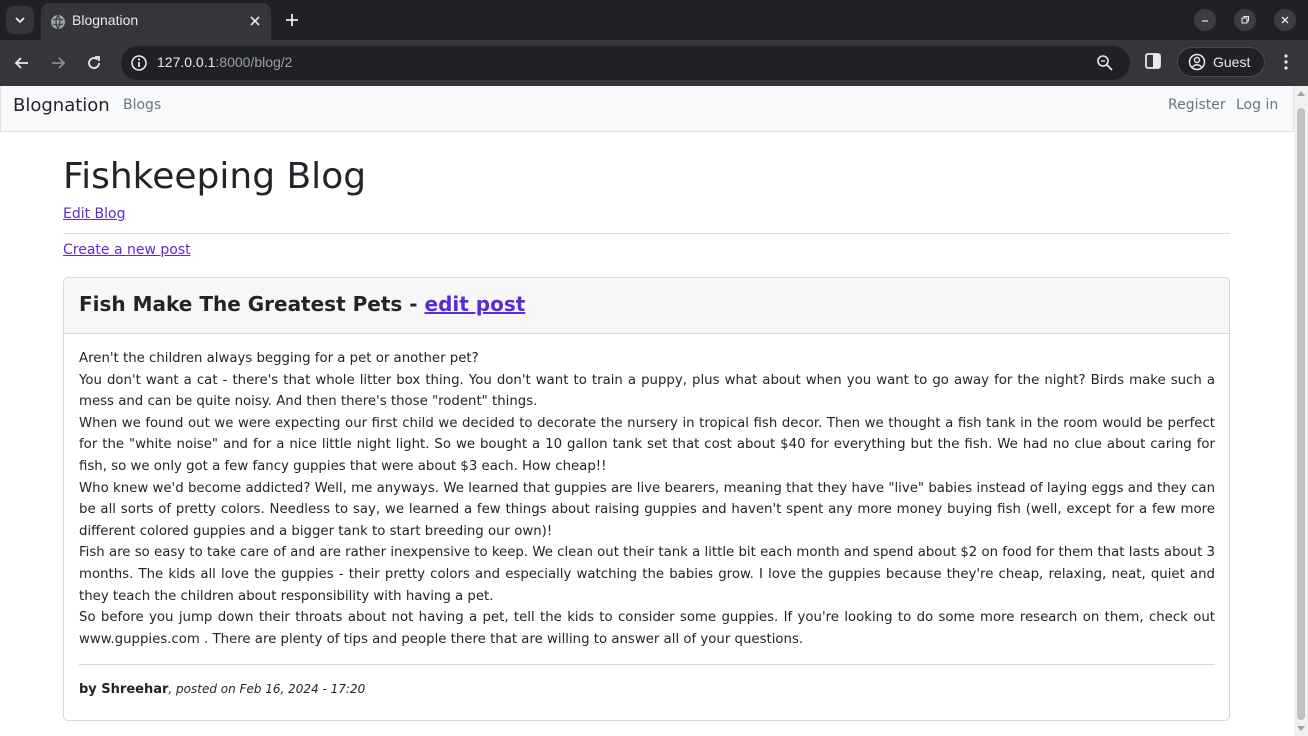 Image resolution: width=1308 pixels, height=736 pixels. What do you see at coordinates (1153, 61) in the screenshot?
I see `side-panel-icon` at bounding box center [1153, 61].